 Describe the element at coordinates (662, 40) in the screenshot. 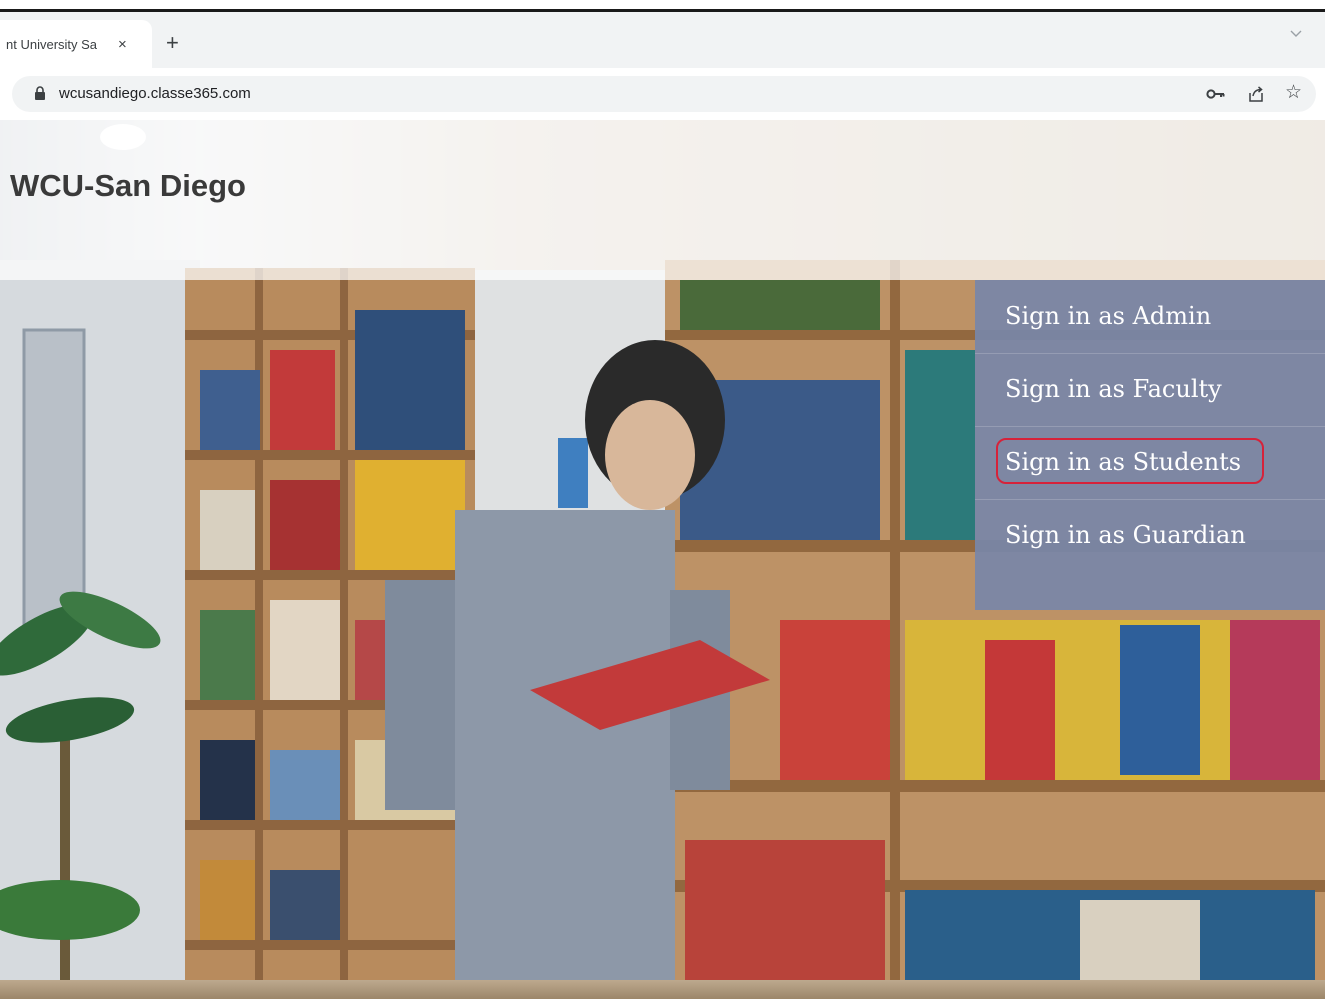

I see `browser-tab-bar: nt University Sa × +` at that location.